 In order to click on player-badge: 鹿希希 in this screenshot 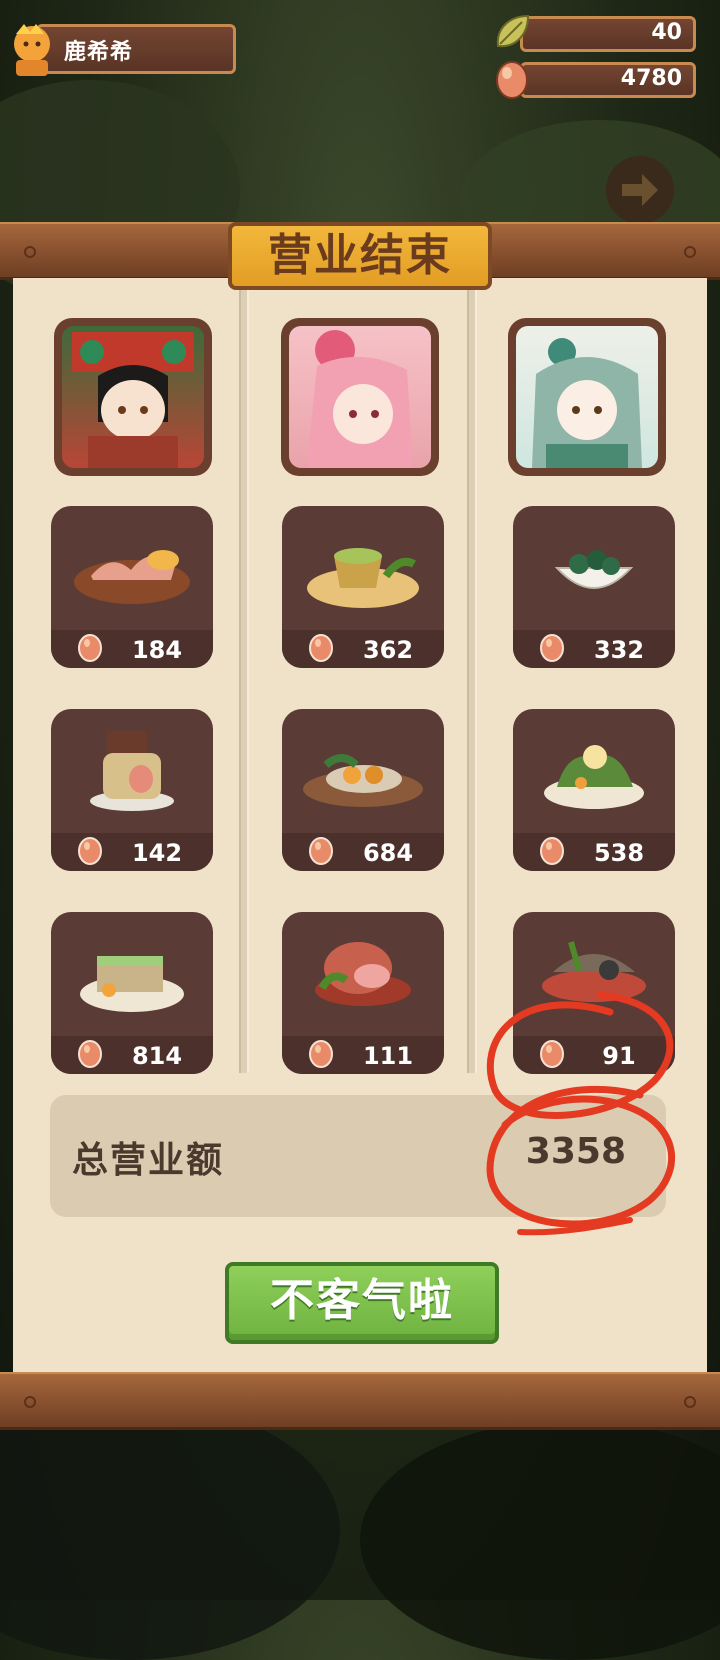, I will do `click(121, 49)`.